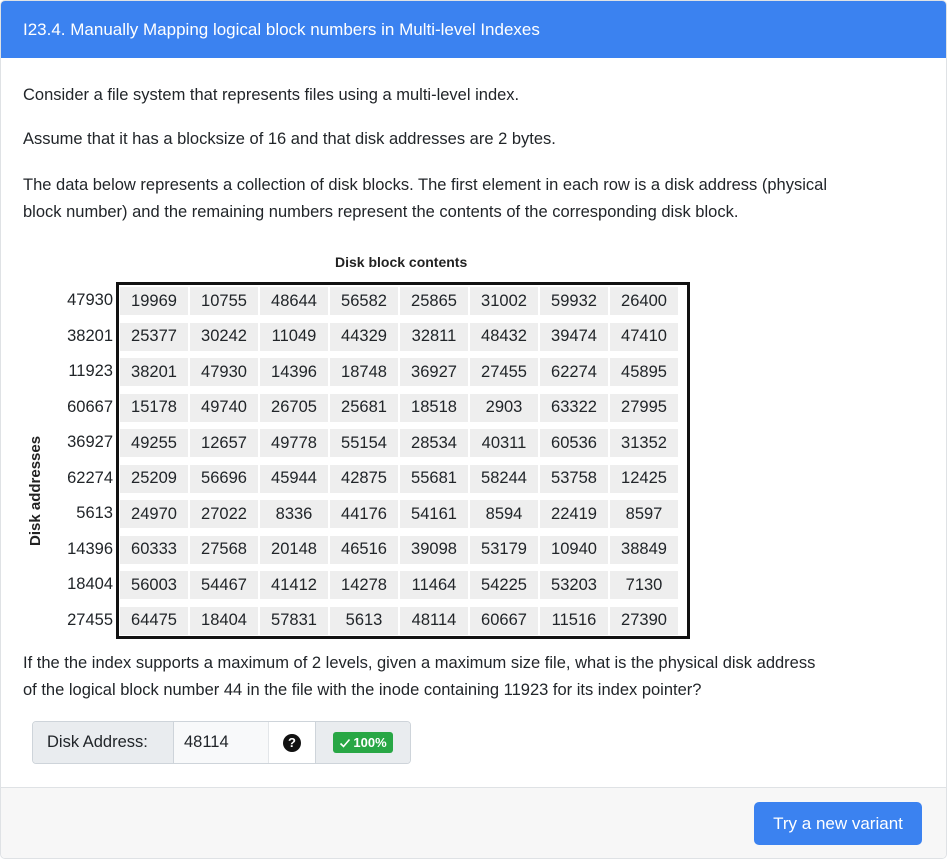  I want to click on disk-address: 36927, so click(90, 442).